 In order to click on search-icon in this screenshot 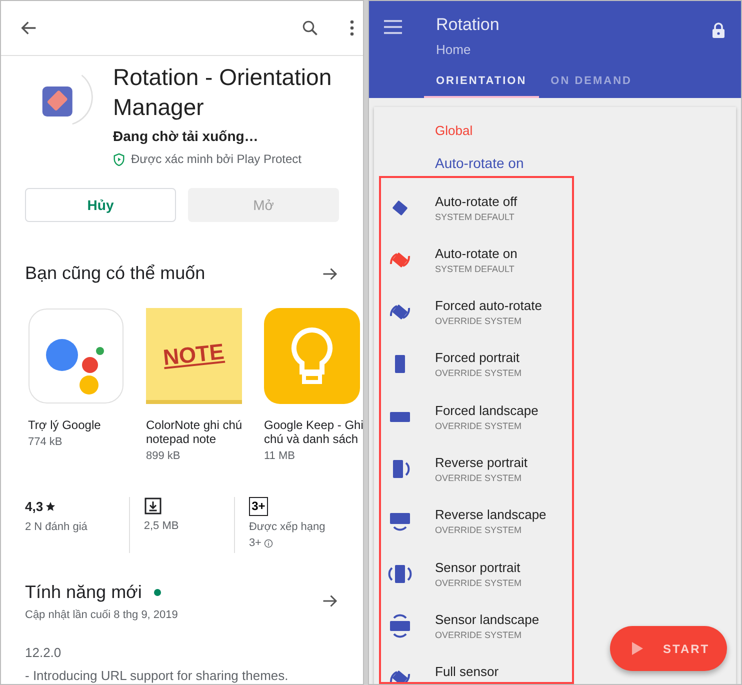, I will do `click(310, 28)`.